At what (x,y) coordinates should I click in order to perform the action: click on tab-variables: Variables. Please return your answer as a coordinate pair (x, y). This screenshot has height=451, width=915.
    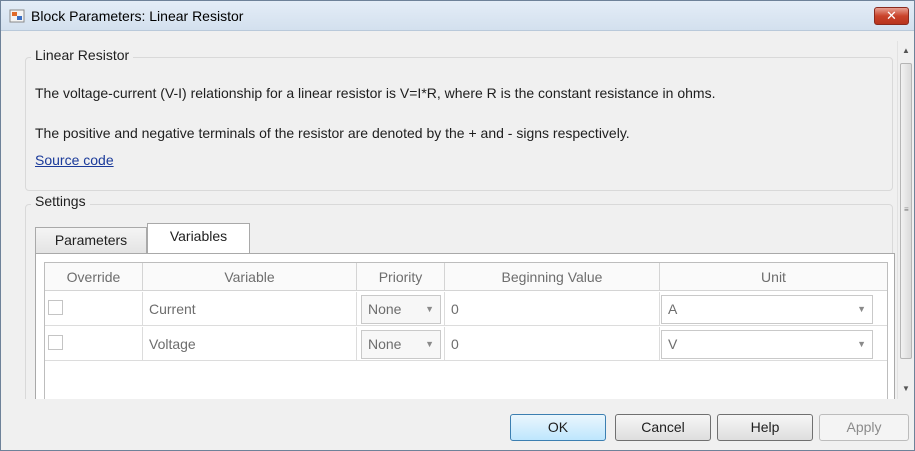
    Looking at the image, I should click on (198, 238).